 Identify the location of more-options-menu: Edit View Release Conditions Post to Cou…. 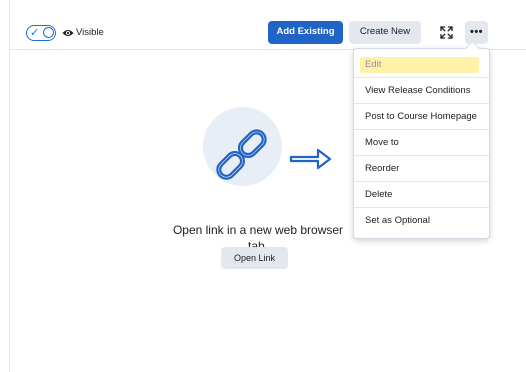
(421, 139).